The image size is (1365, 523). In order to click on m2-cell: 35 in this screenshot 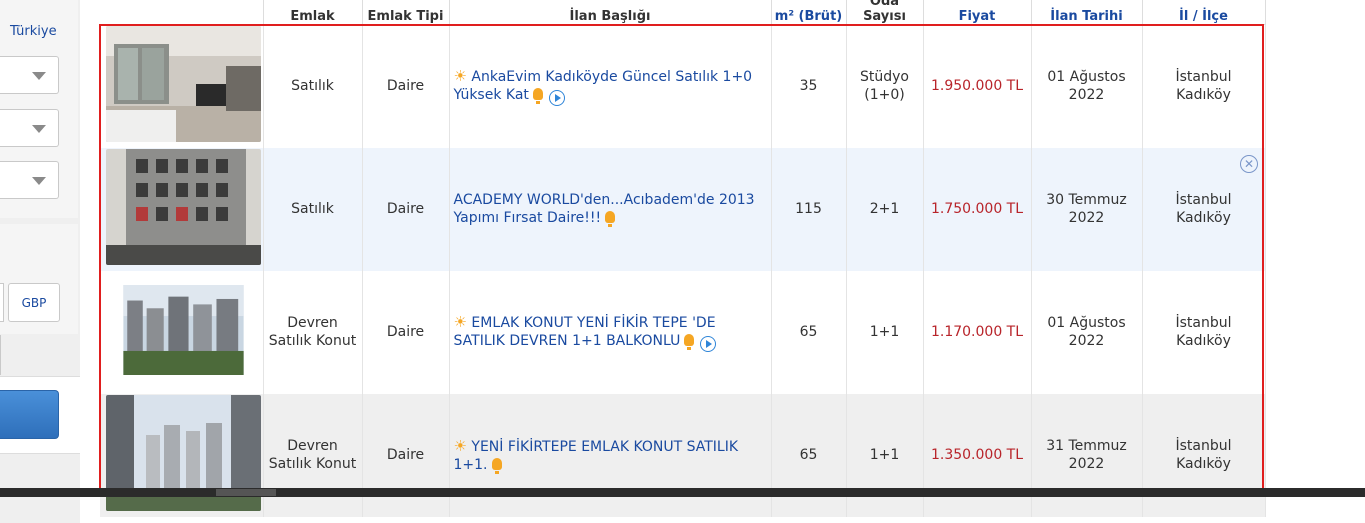, I will do `click(809, 86)`.